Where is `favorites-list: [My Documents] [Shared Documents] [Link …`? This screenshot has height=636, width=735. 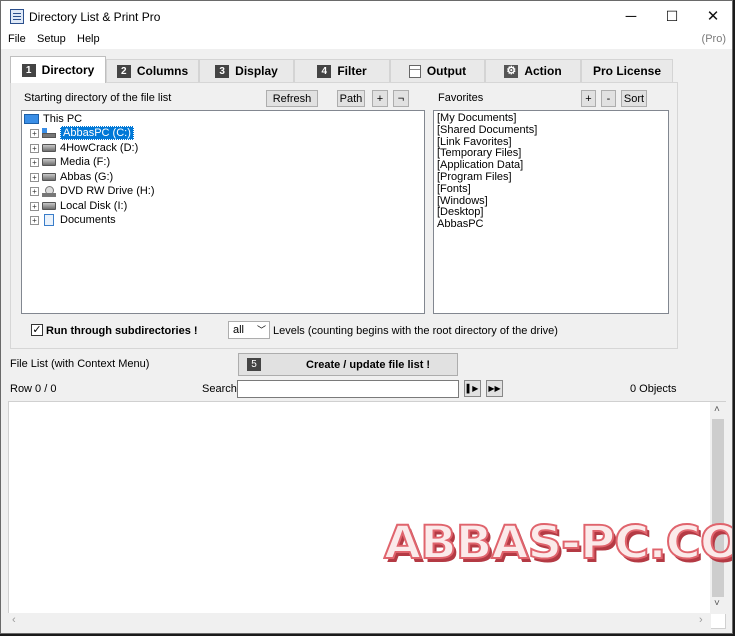 favorites-list: [My Documents] [Shared Documents] [Link … is located at coordinates (551, 212).